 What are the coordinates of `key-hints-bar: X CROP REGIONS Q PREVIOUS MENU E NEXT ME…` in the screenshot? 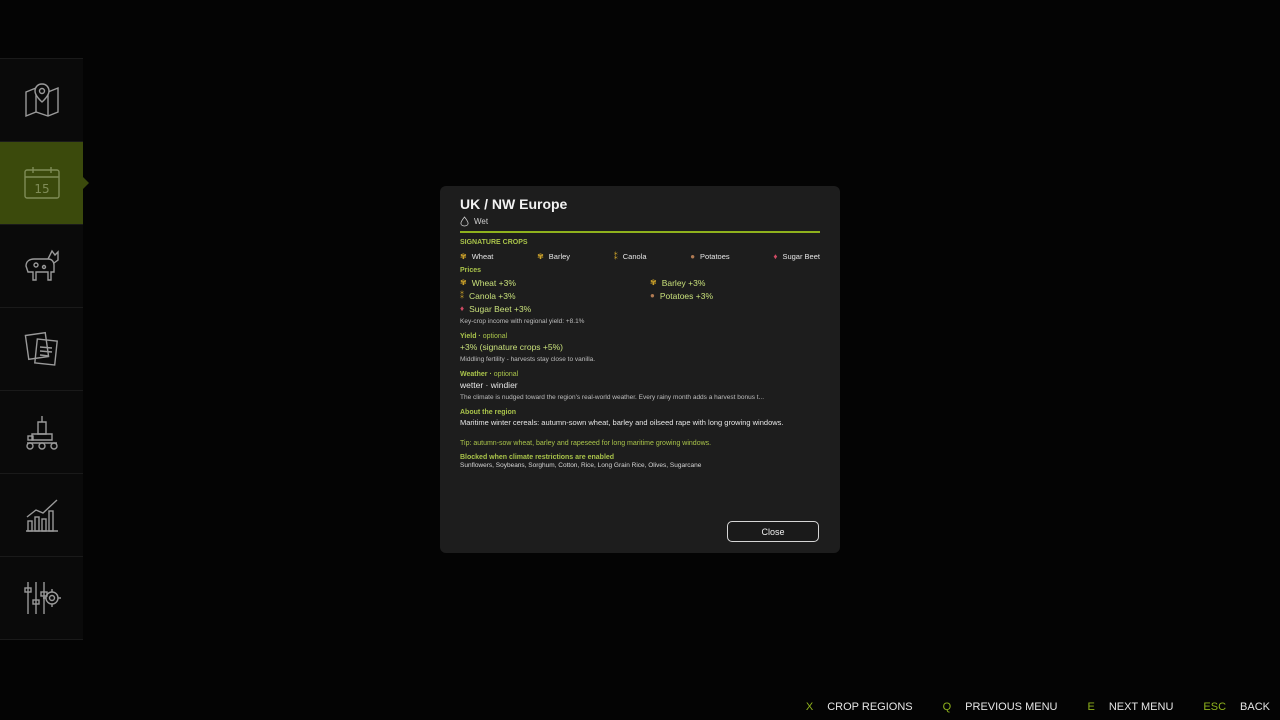 It's located at (1023, 707).